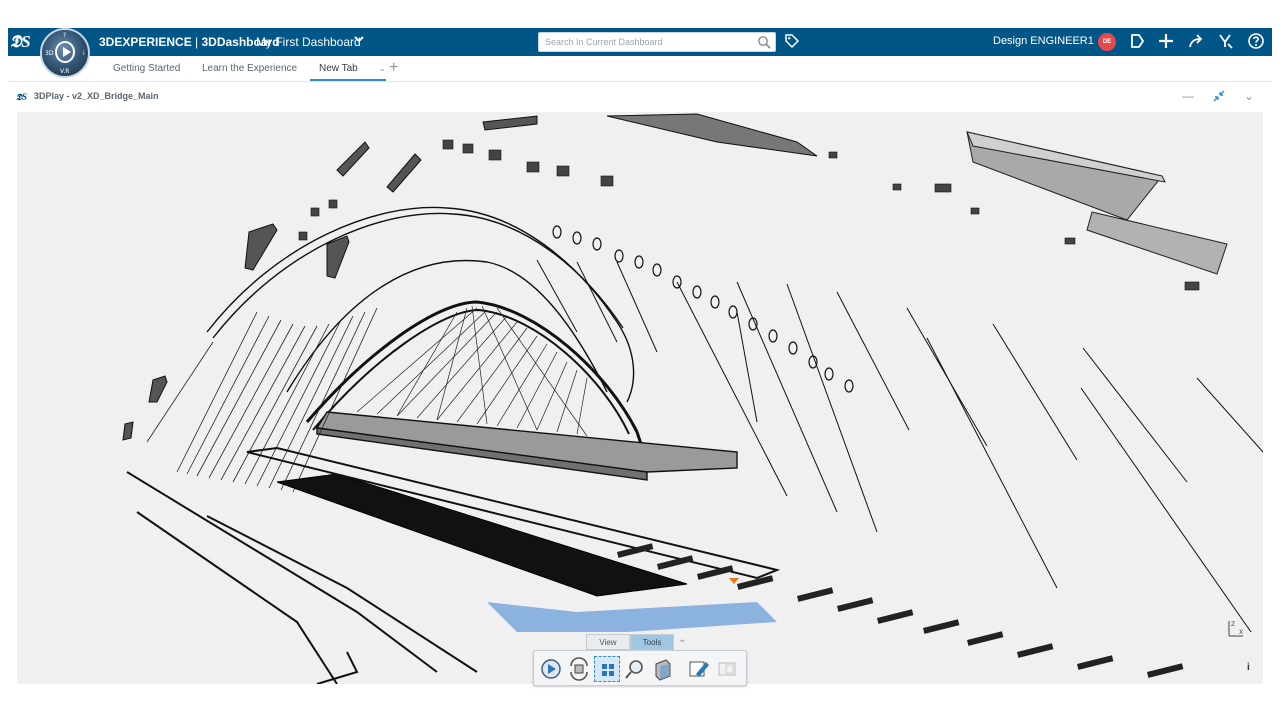  I want to click on dashboard-name: My First Dashboard, so click(308, 42).